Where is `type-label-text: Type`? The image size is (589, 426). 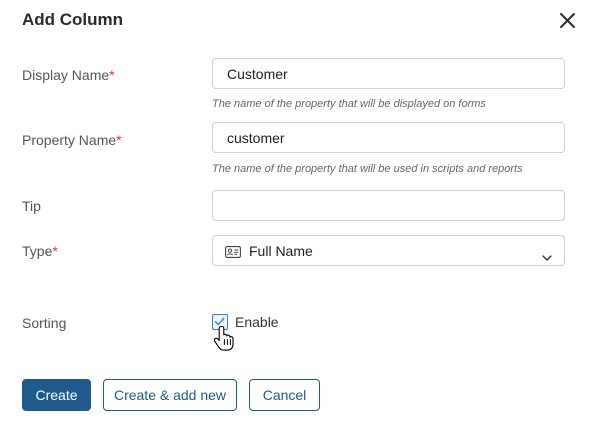
type-label-text: Type is located at coordinates (37, 251).